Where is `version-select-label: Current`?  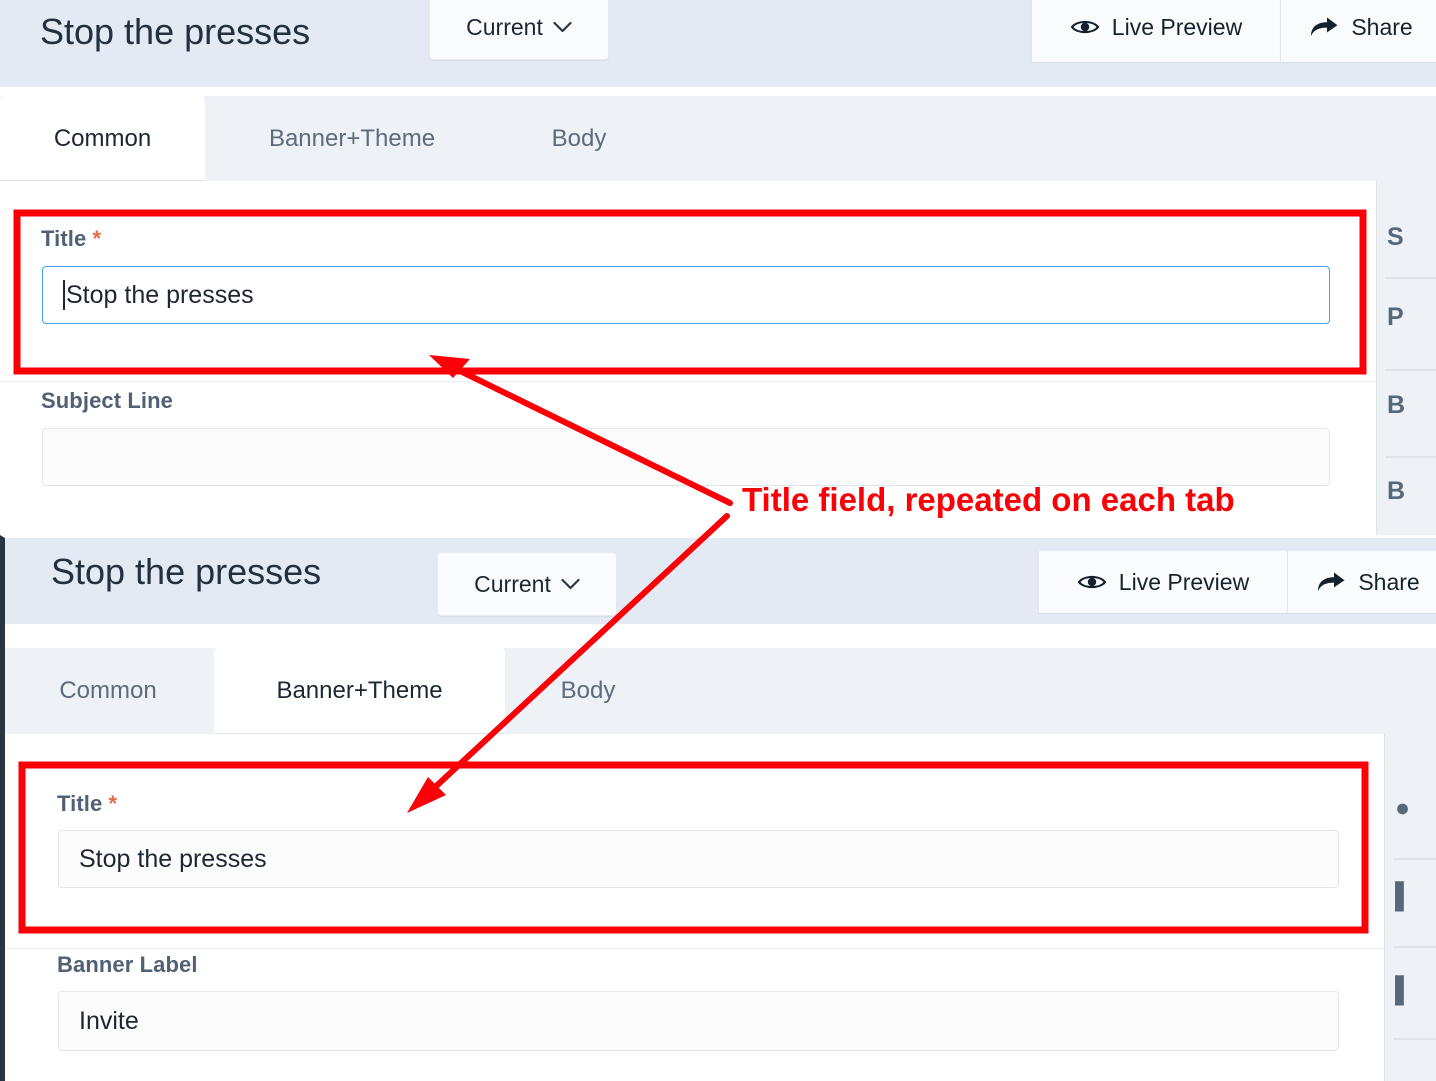
version-select-label: Current is located at coordinates (504, 26).